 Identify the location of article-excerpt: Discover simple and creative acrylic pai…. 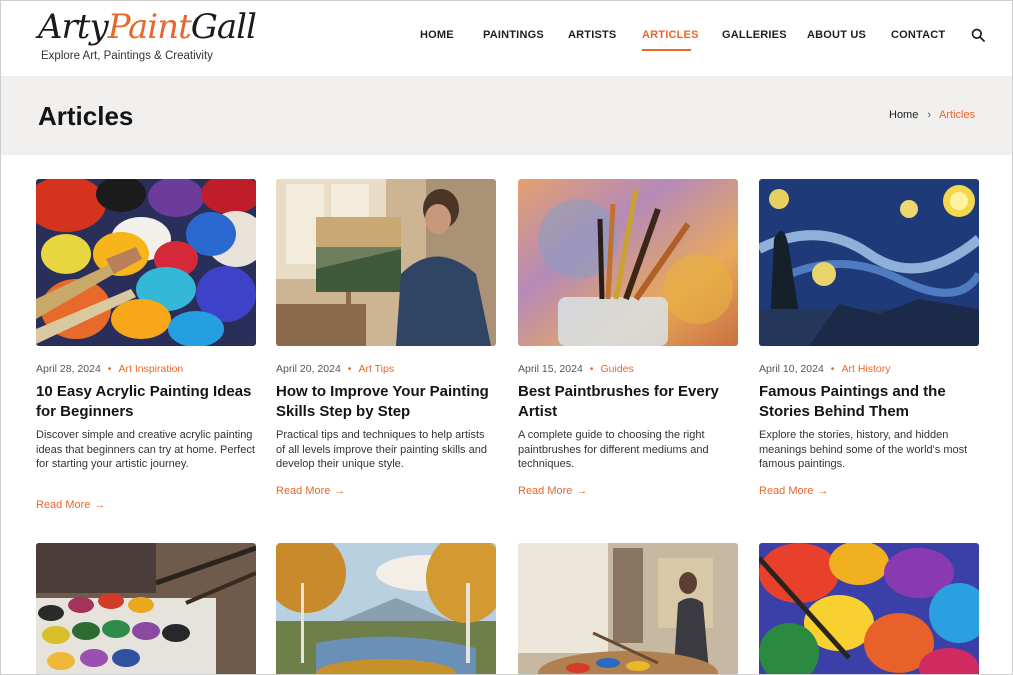
(145, 449).